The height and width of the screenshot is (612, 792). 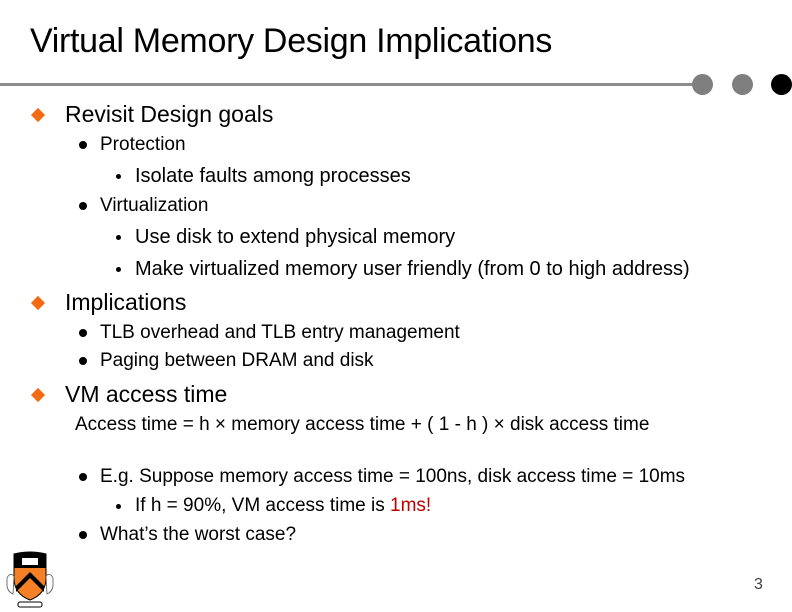 What do you see at coordinates (291, 41) in the screenshot?
I see `slide-title: Virtual Memory Design Implications` at bounding box center [291, 41].